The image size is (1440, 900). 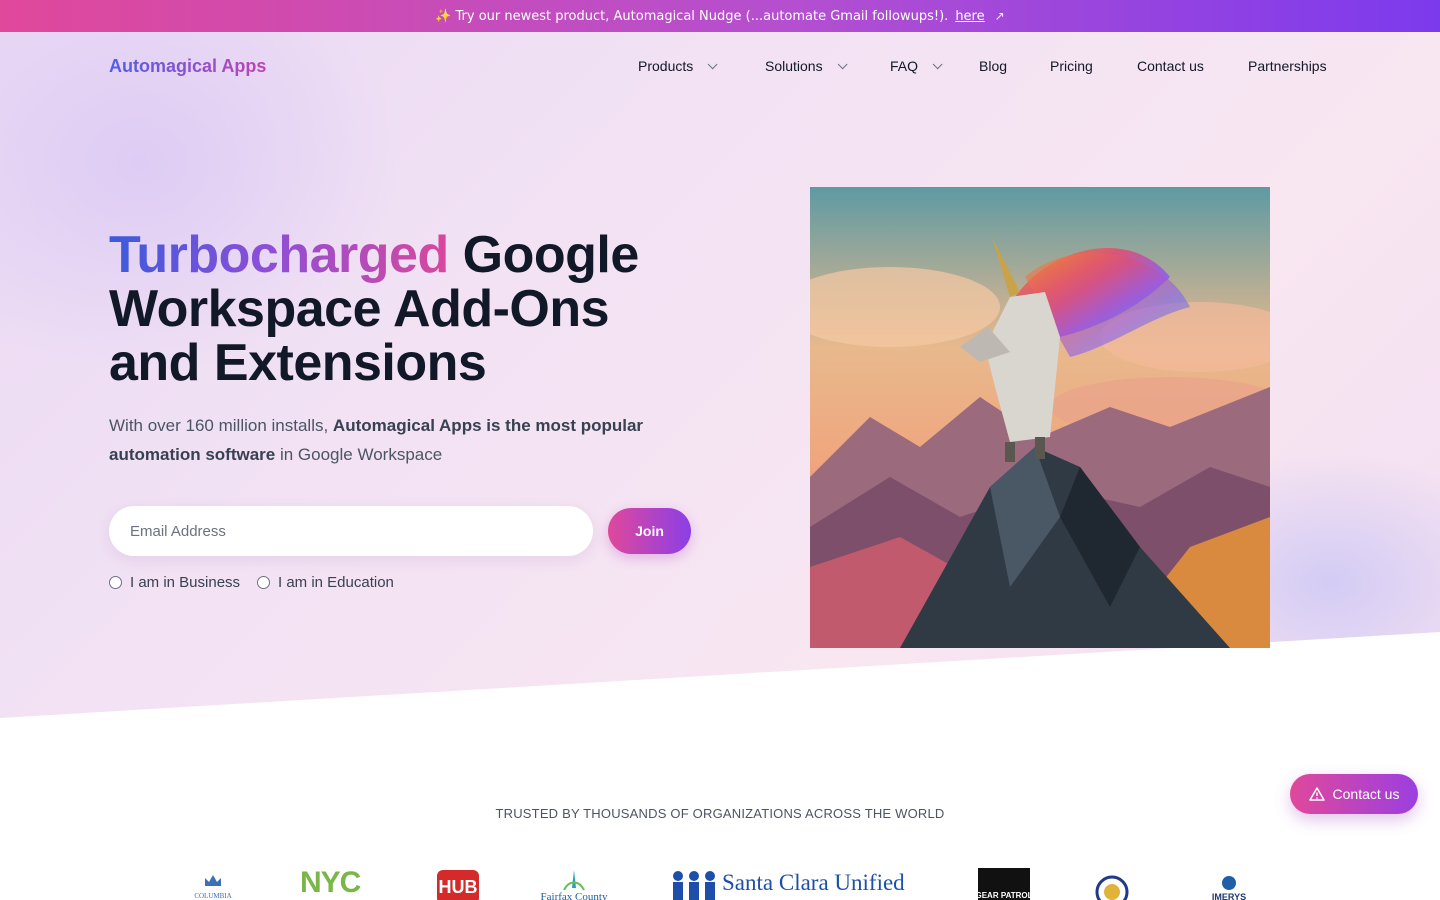 I want to click on nyc-logo: NYC, so click(x=330, y=882).